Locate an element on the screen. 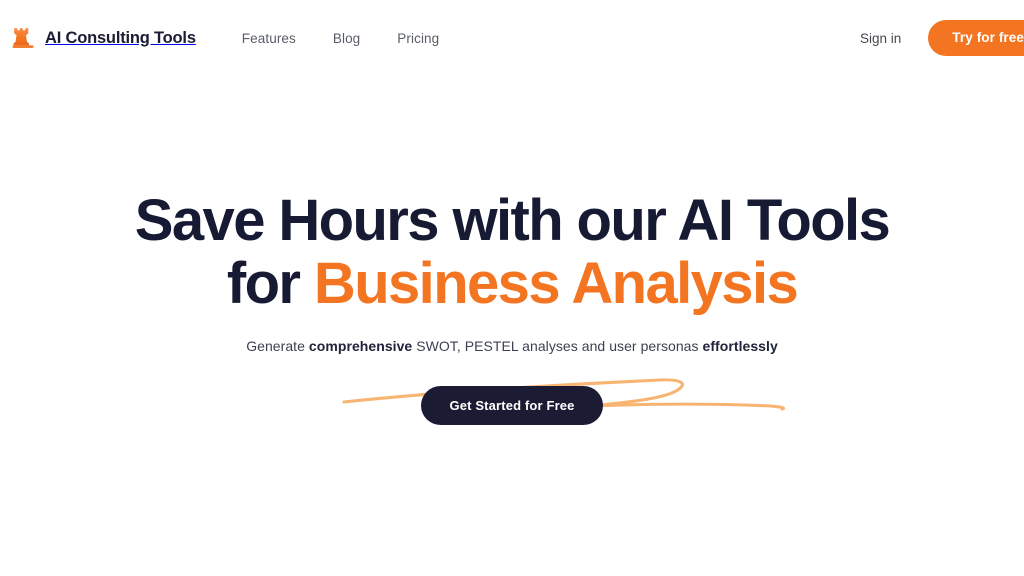 The image size is (1024, 576). subtitle-text-1: Generate is located at coordinates (277, 346).